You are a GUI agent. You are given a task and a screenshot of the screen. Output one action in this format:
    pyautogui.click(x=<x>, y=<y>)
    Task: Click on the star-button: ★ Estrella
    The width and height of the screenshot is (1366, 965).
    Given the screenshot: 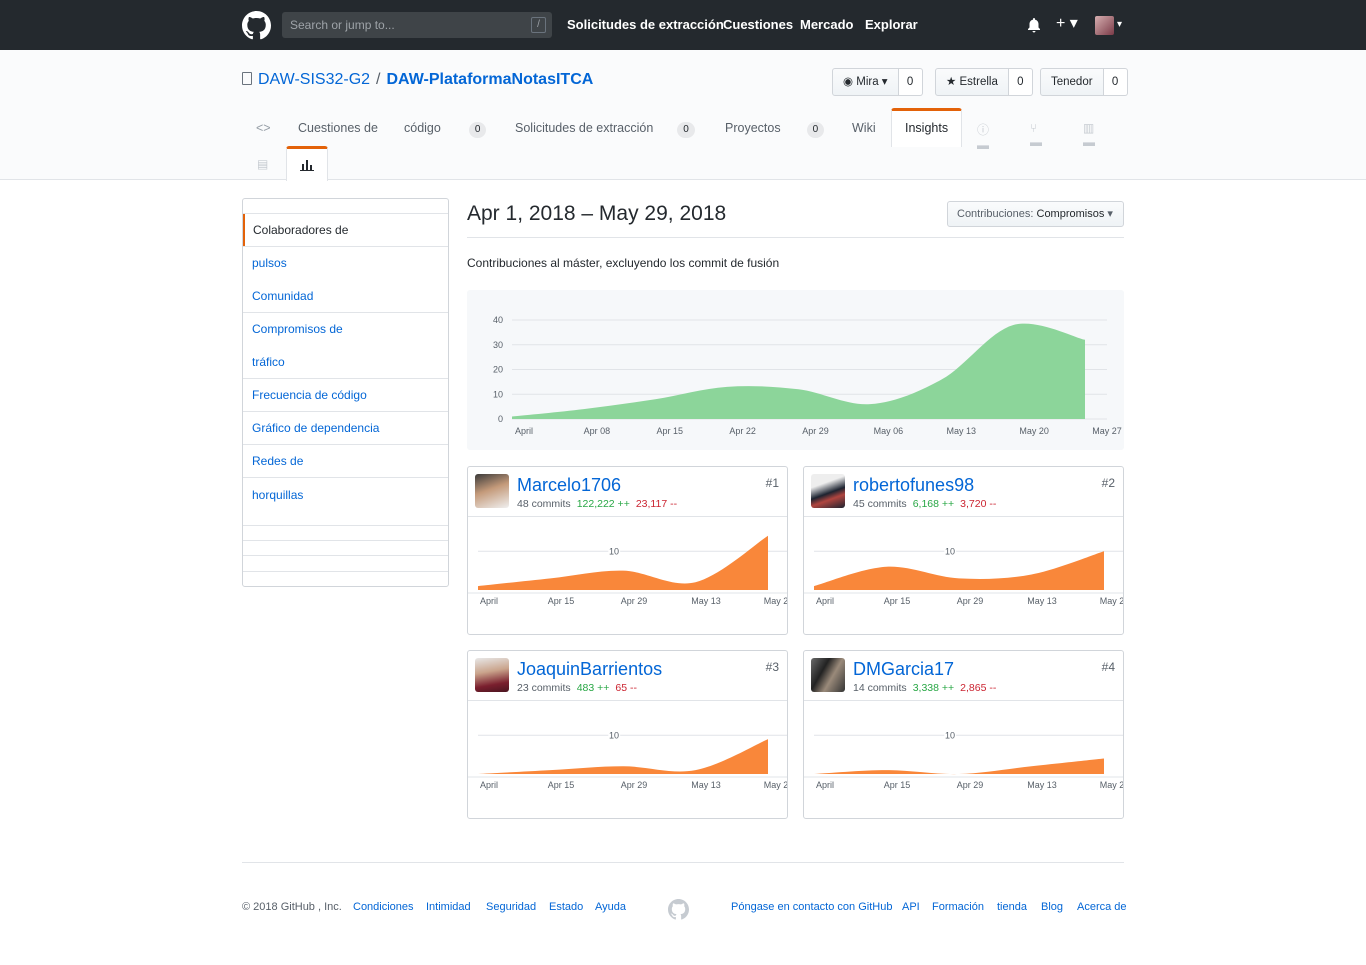 What is the action you would take?
    pyautogui.click(x=972, y=82)
    